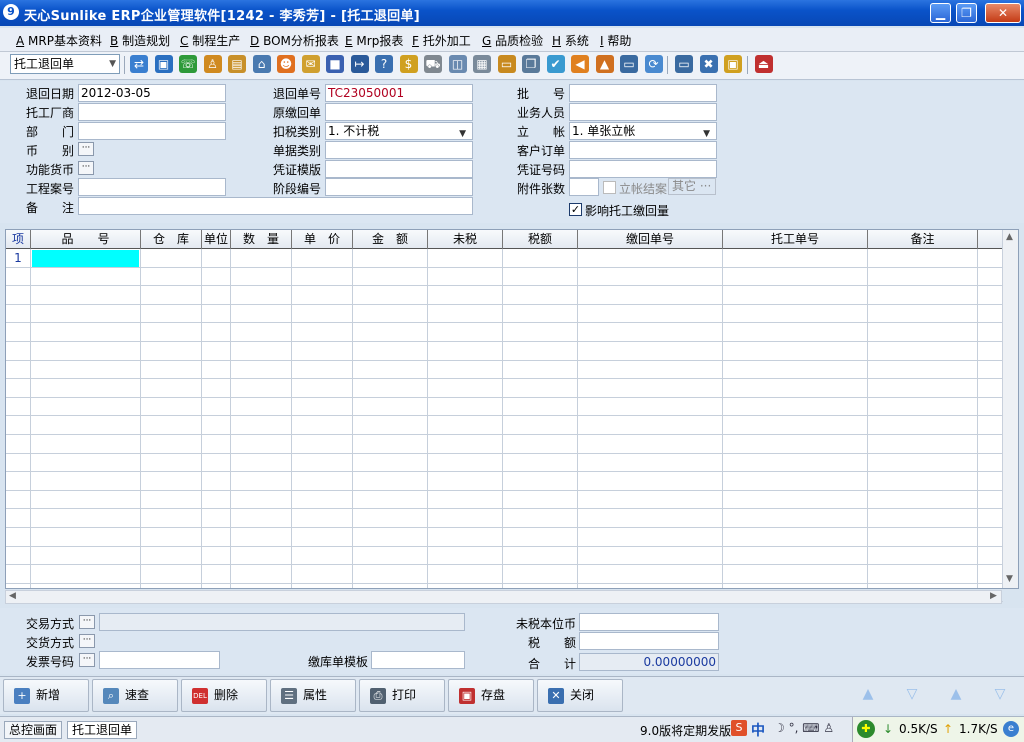  What do you see at coordinates (374, 40) in the screenshot?
I see `menu-mrp-report: E Mrp报表` at bounding box center [374, 40].